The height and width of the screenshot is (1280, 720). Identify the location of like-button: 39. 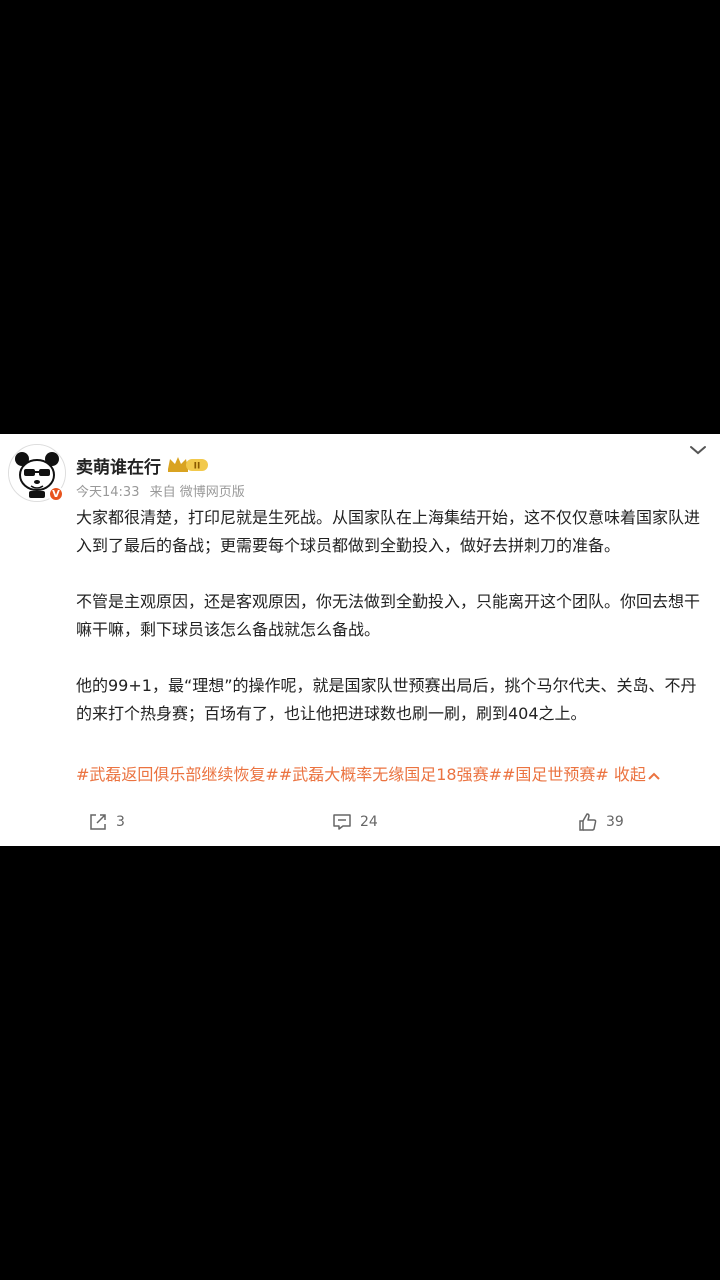
(601, 822).